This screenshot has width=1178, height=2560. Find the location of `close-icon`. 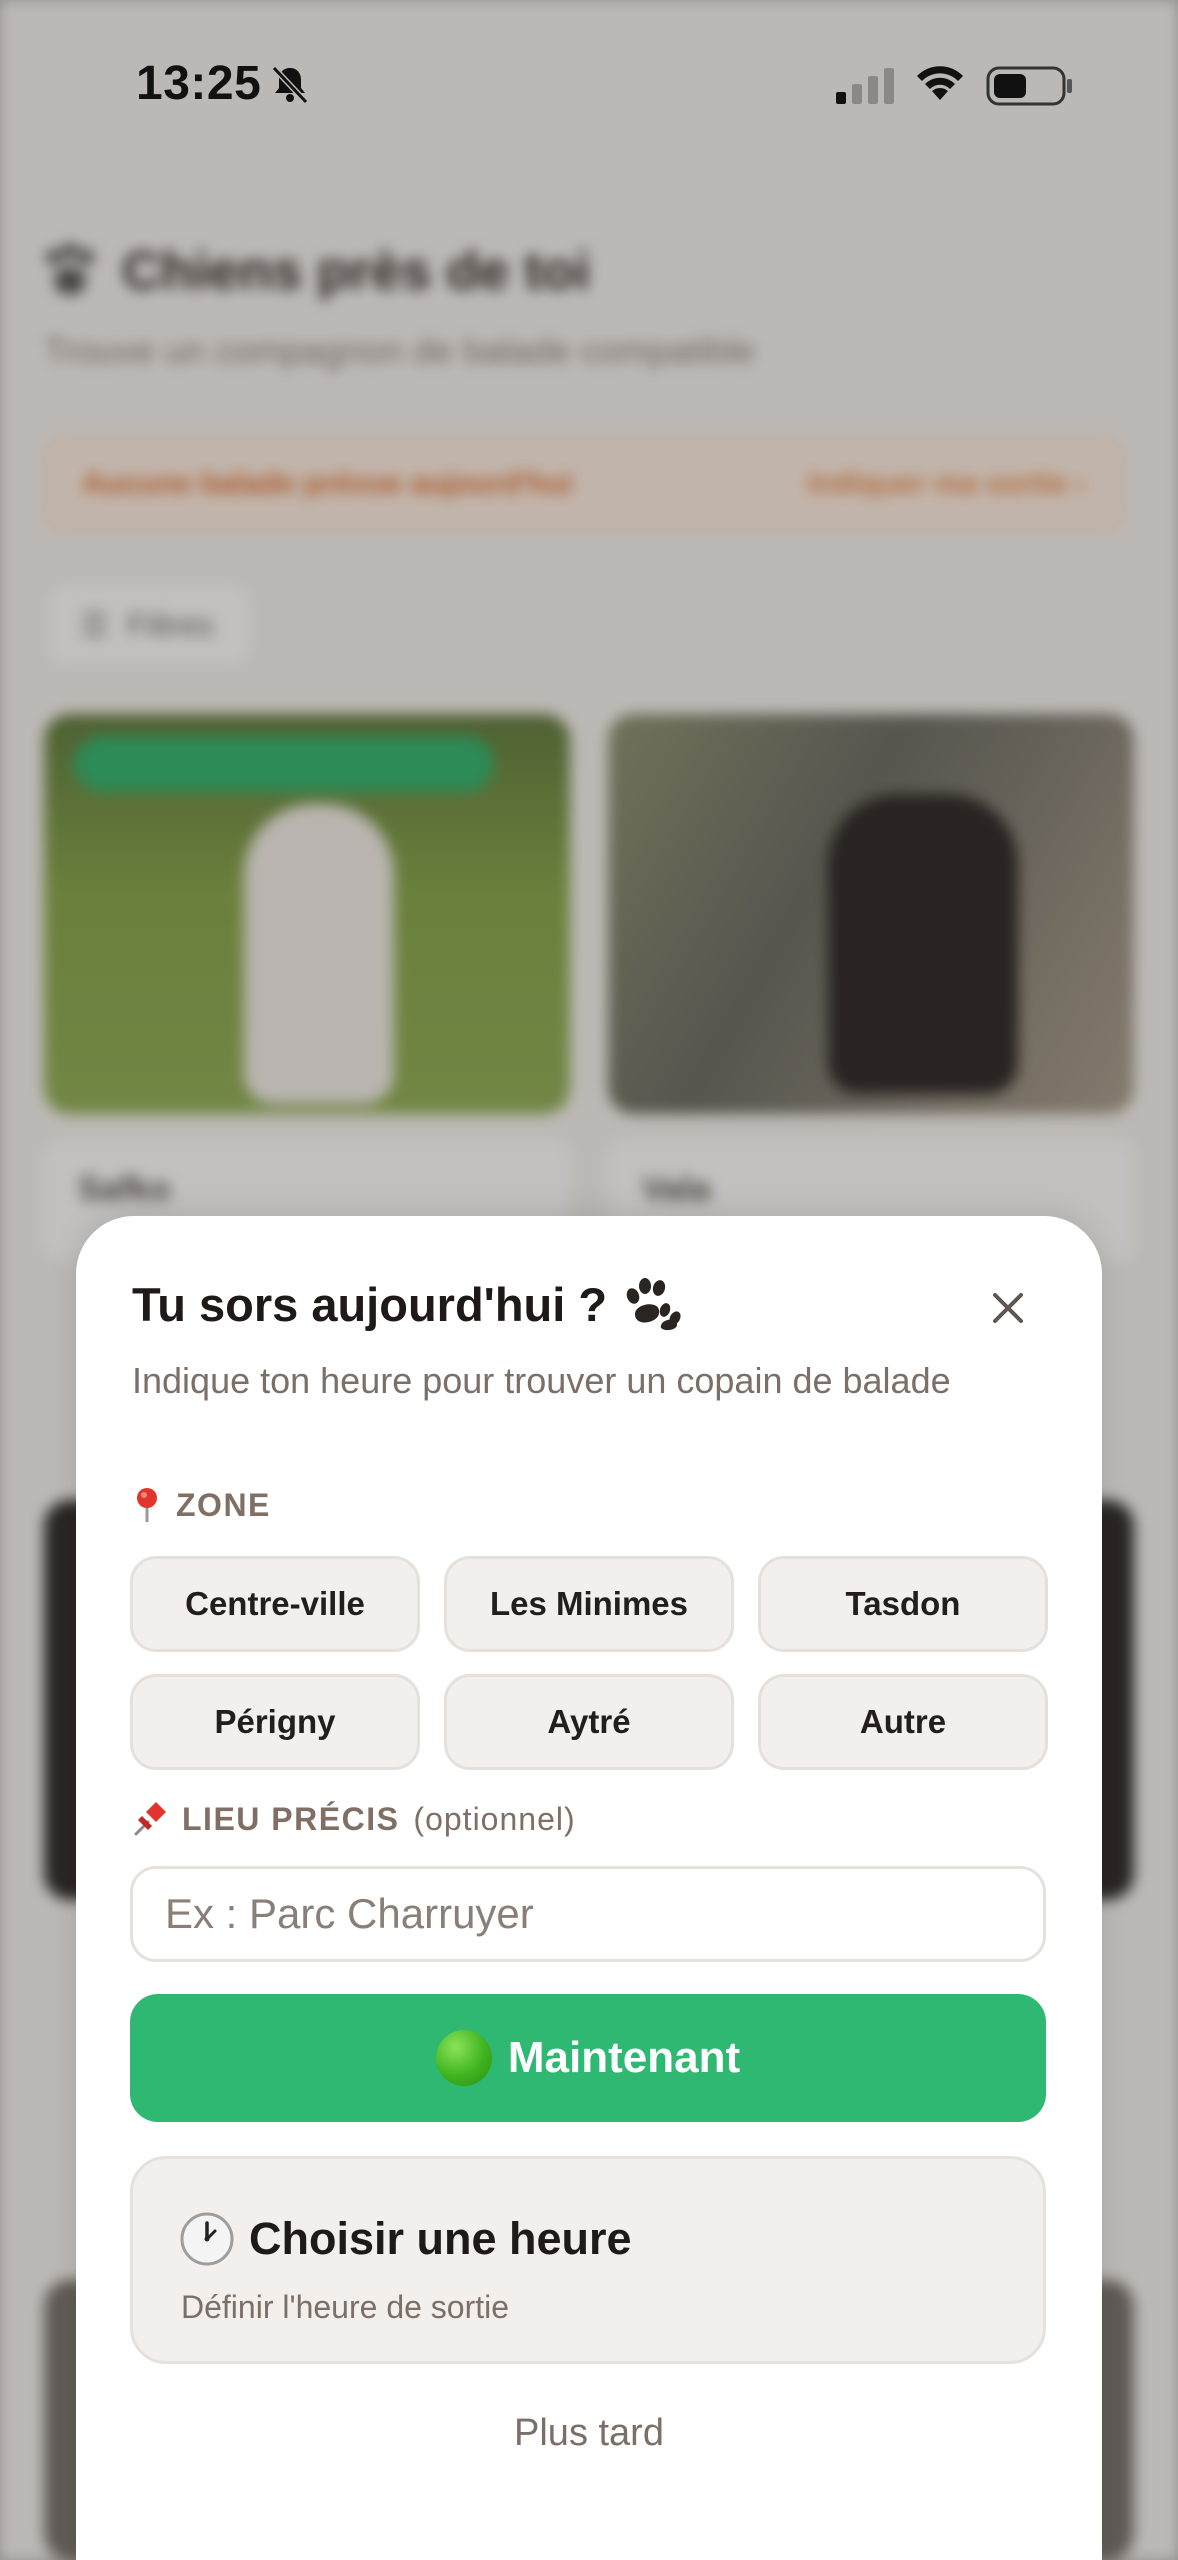

close-icon is located at coordinates (1008, 1308).